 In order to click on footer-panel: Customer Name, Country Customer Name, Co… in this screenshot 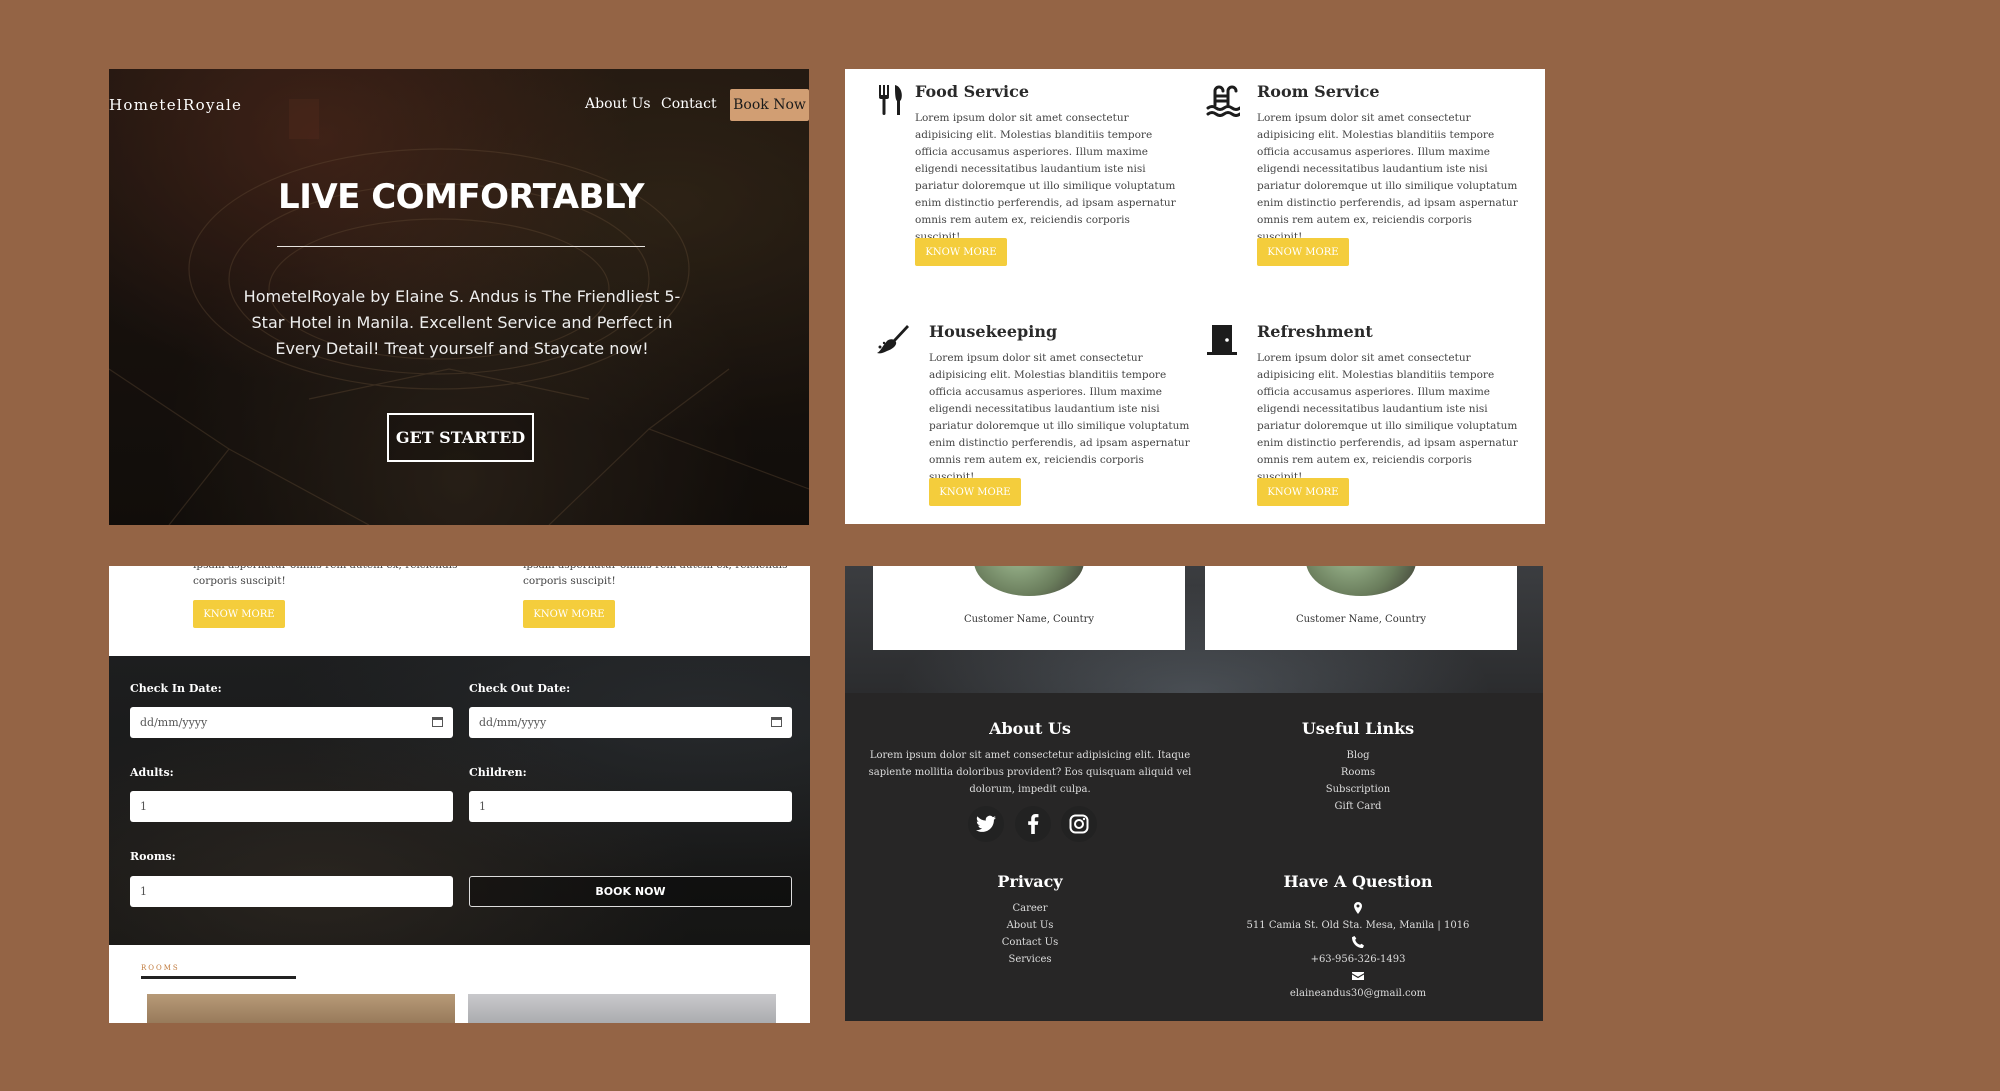, I will do `click(1194, 793)`.